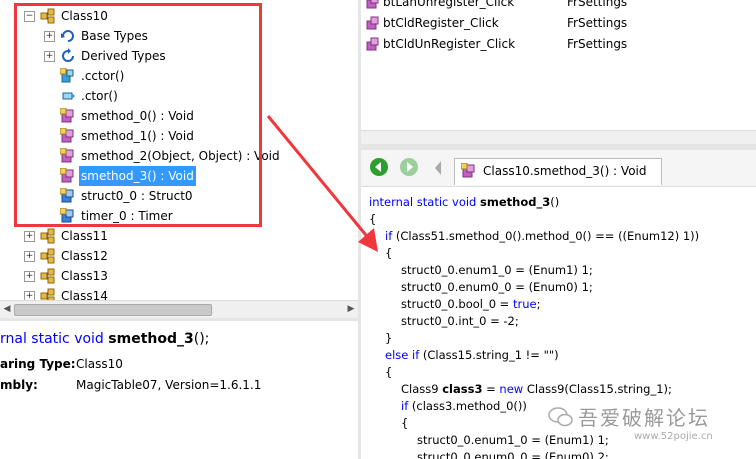 The image size is (756, 459). Describe the element at coordinates (558, 137) in the screenshot. I see `members-scrollbar` at that location.